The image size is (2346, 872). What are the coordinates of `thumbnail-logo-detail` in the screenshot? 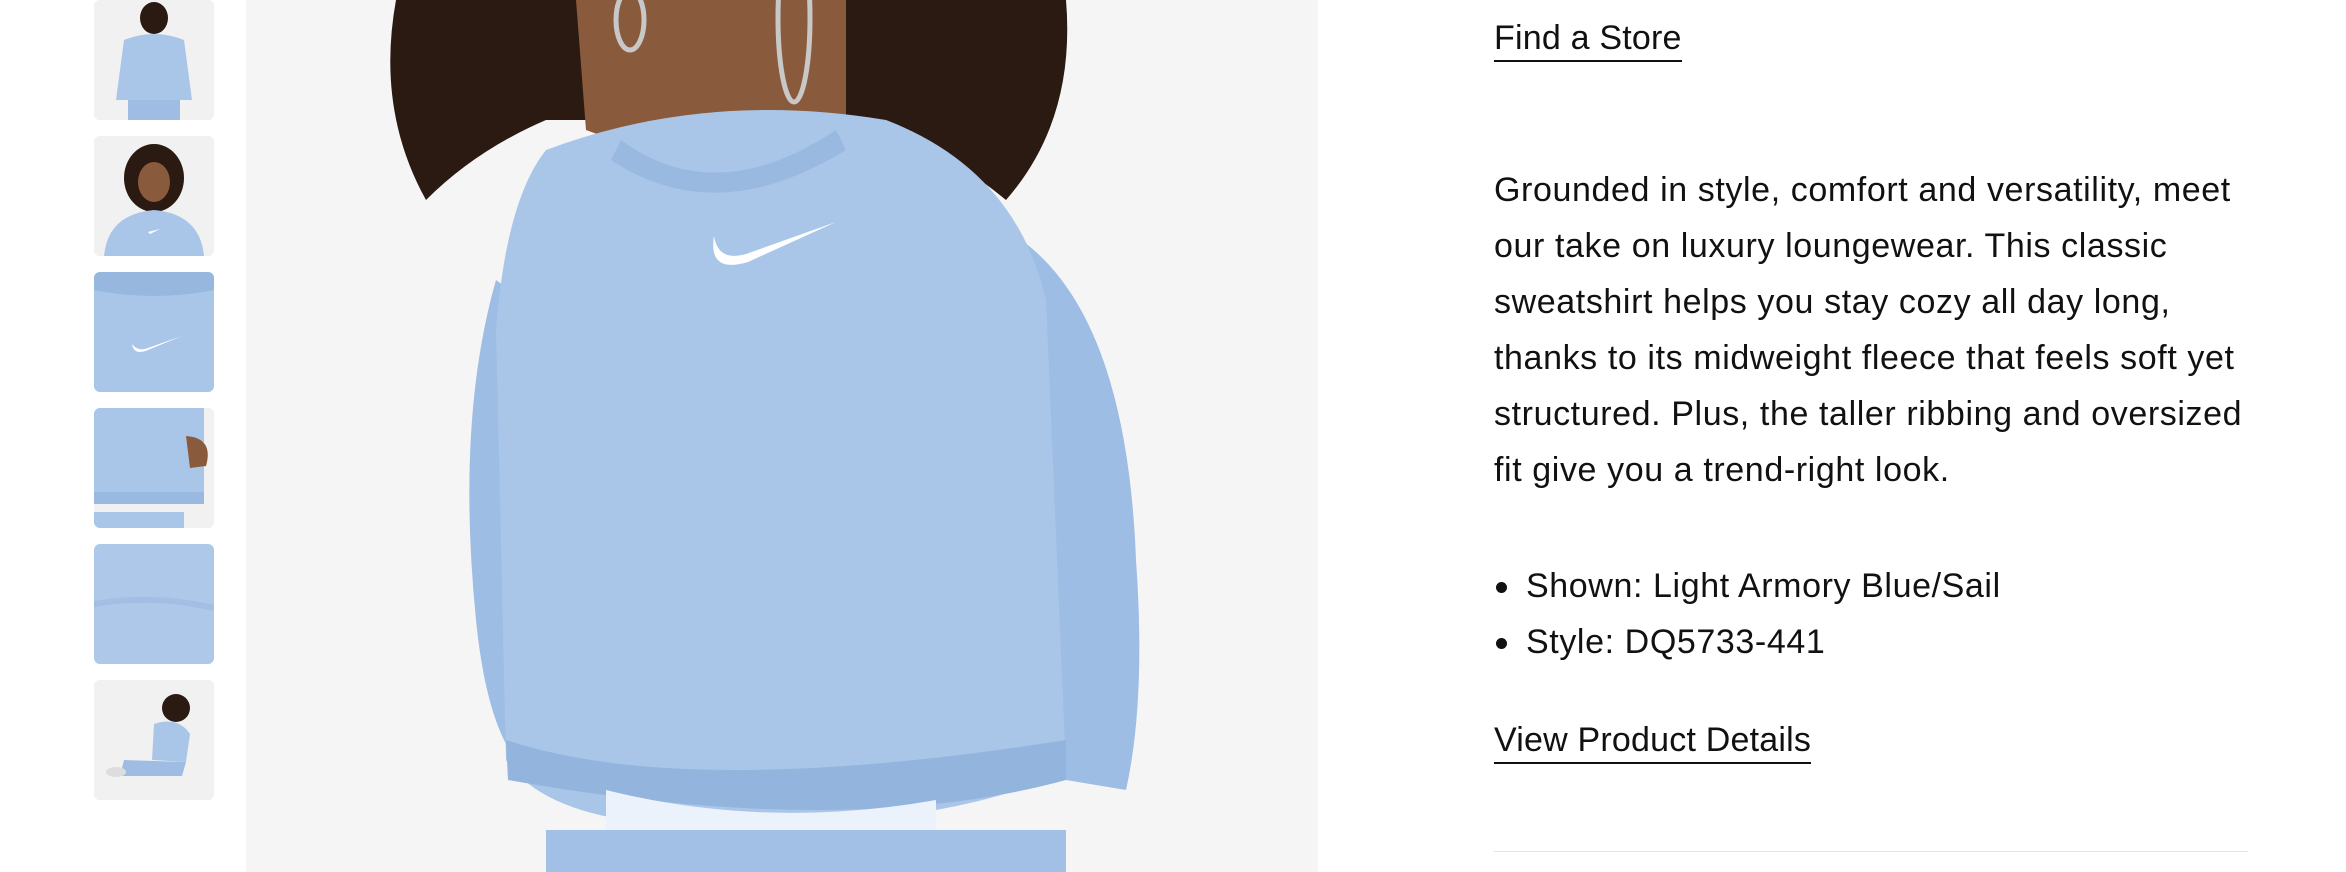 It's located at (154, 332).